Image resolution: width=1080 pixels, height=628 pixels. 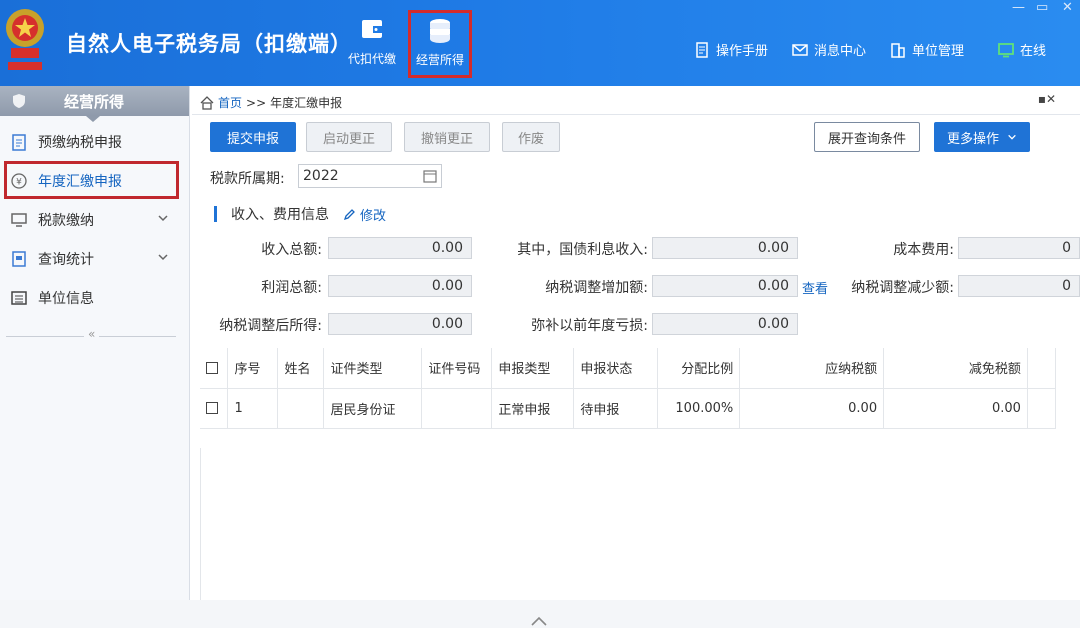 I want to click on message-center-link: 消息中心, so click(x=829, y=49).